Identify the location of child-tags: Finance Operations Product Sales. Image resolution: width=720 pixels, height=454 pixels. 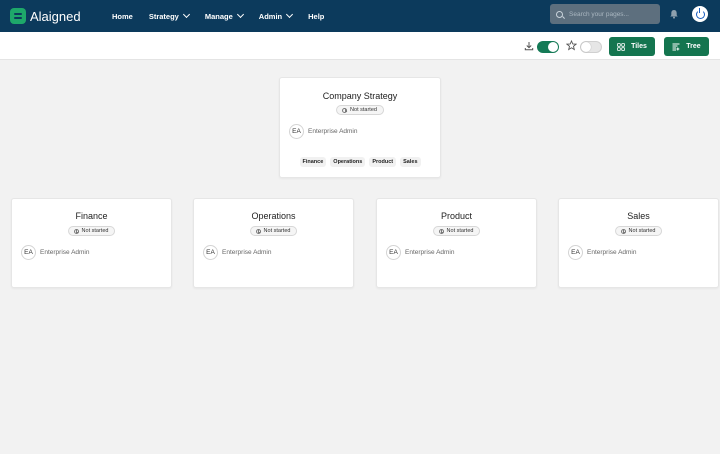
(360, 162).